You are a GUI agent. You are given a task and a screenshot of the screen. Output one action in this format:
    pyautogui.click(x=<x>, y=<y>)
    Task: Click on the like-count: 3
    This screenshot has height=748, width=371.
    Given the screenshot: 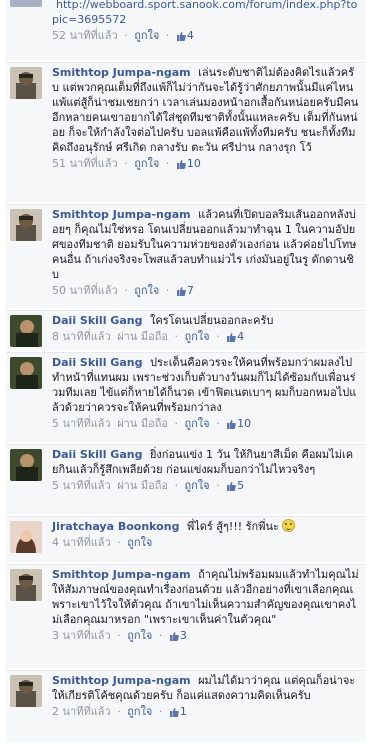 What is the action you would take?
    pyautogui.click(x=178, y=635)
    